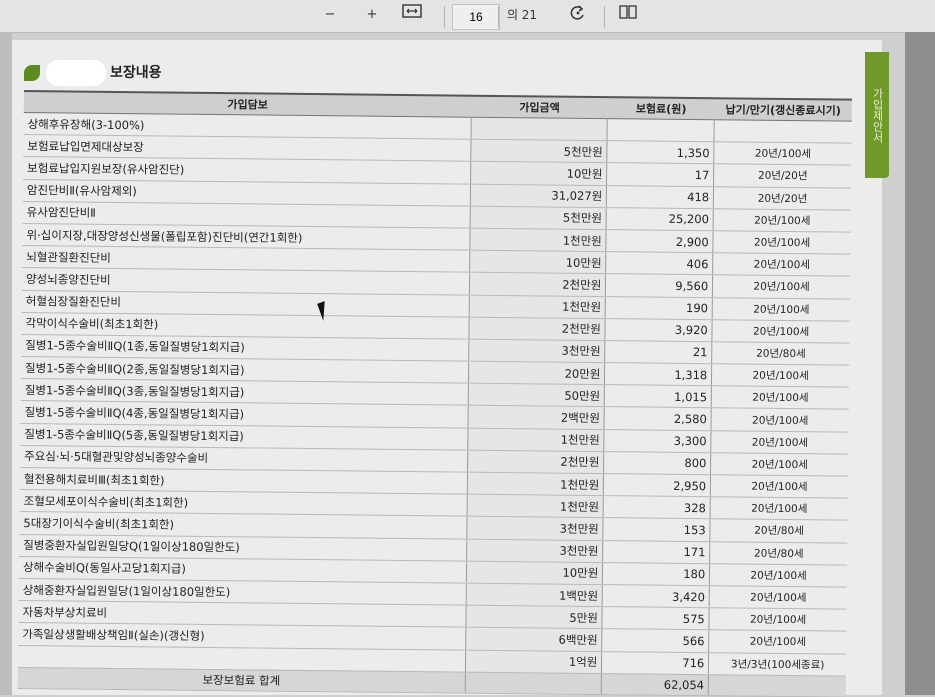 The height and width of the screenshot is (697, 935). What do you see at coordinates (6, 363) in the screenshot?
I see `page-gutter-left` at bounding box center [6, 363].